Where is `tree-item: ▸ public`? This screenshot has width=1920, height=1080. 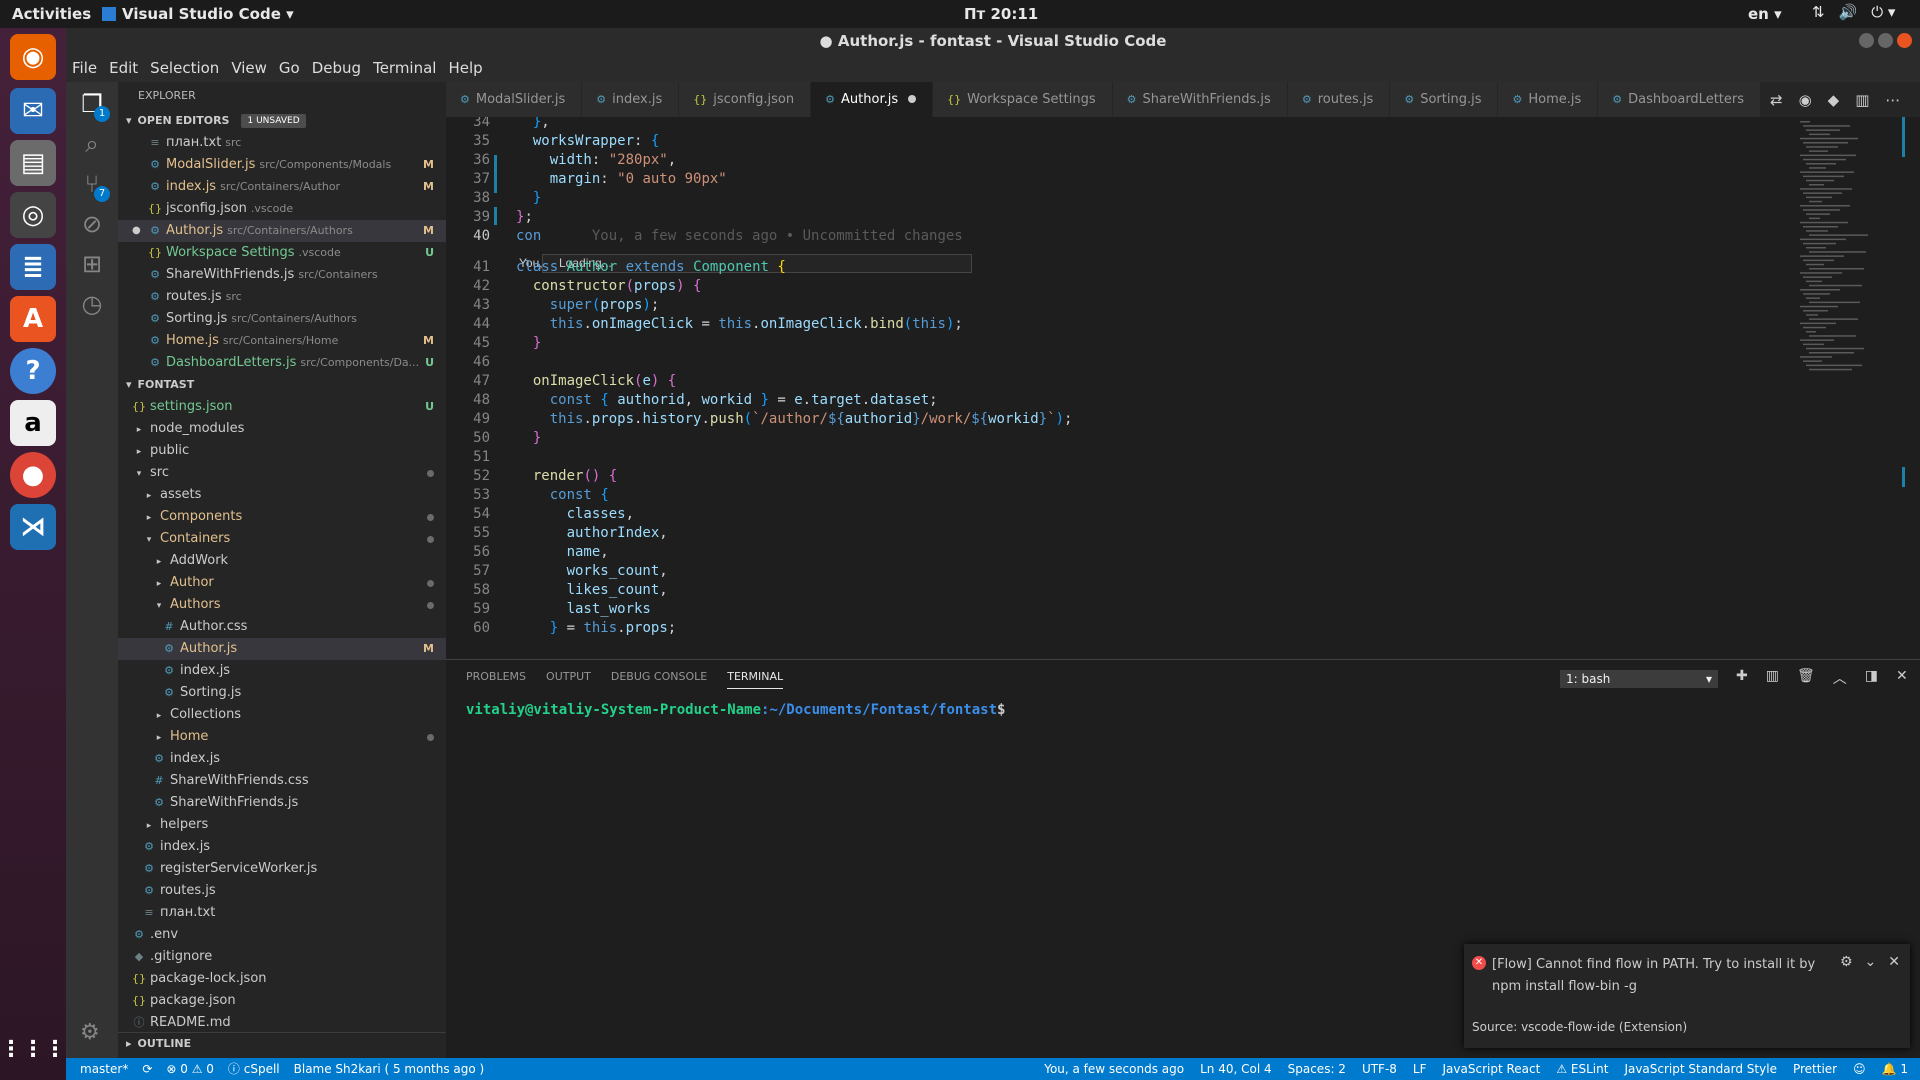 tree-item: ▸ public is located at coordinates (282, 451).